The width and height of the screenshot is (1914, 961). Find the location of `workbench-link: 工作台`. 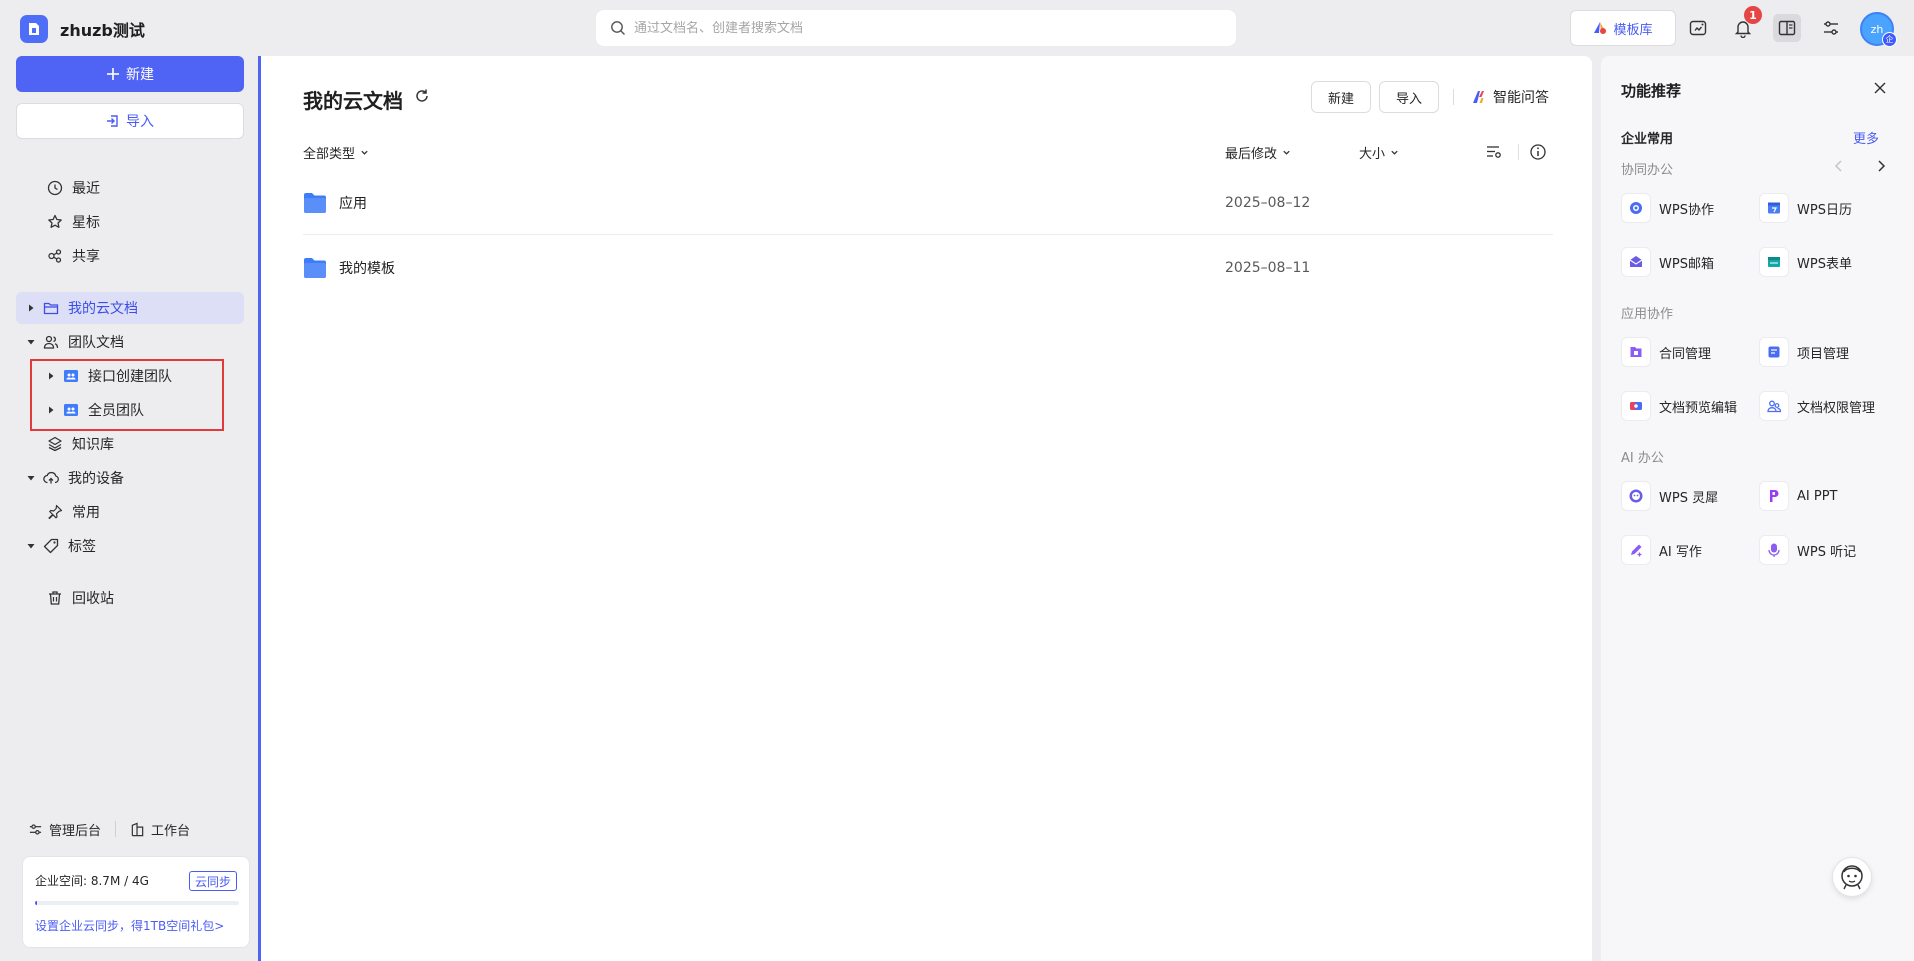

workbench-link: 工作台 is located at coordinates (160, 829).